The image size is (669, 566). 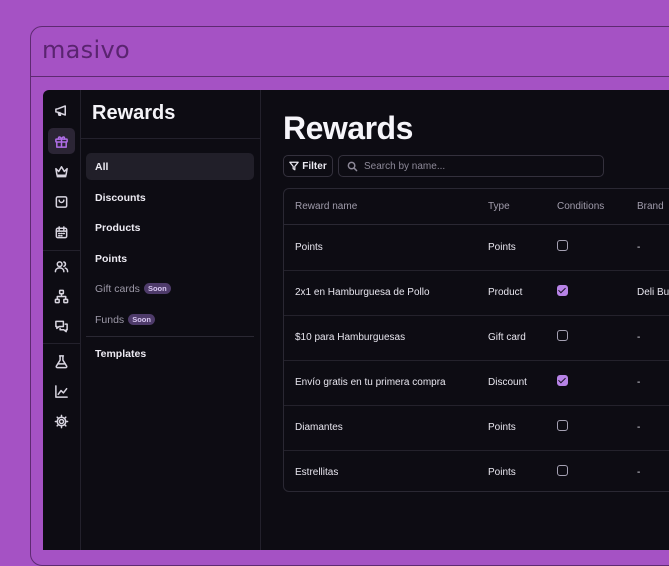 What do you see at coordinates (650, 206) in the screenshot?
I see `column-header-brand: Brand` at bounding box center [650, 206].